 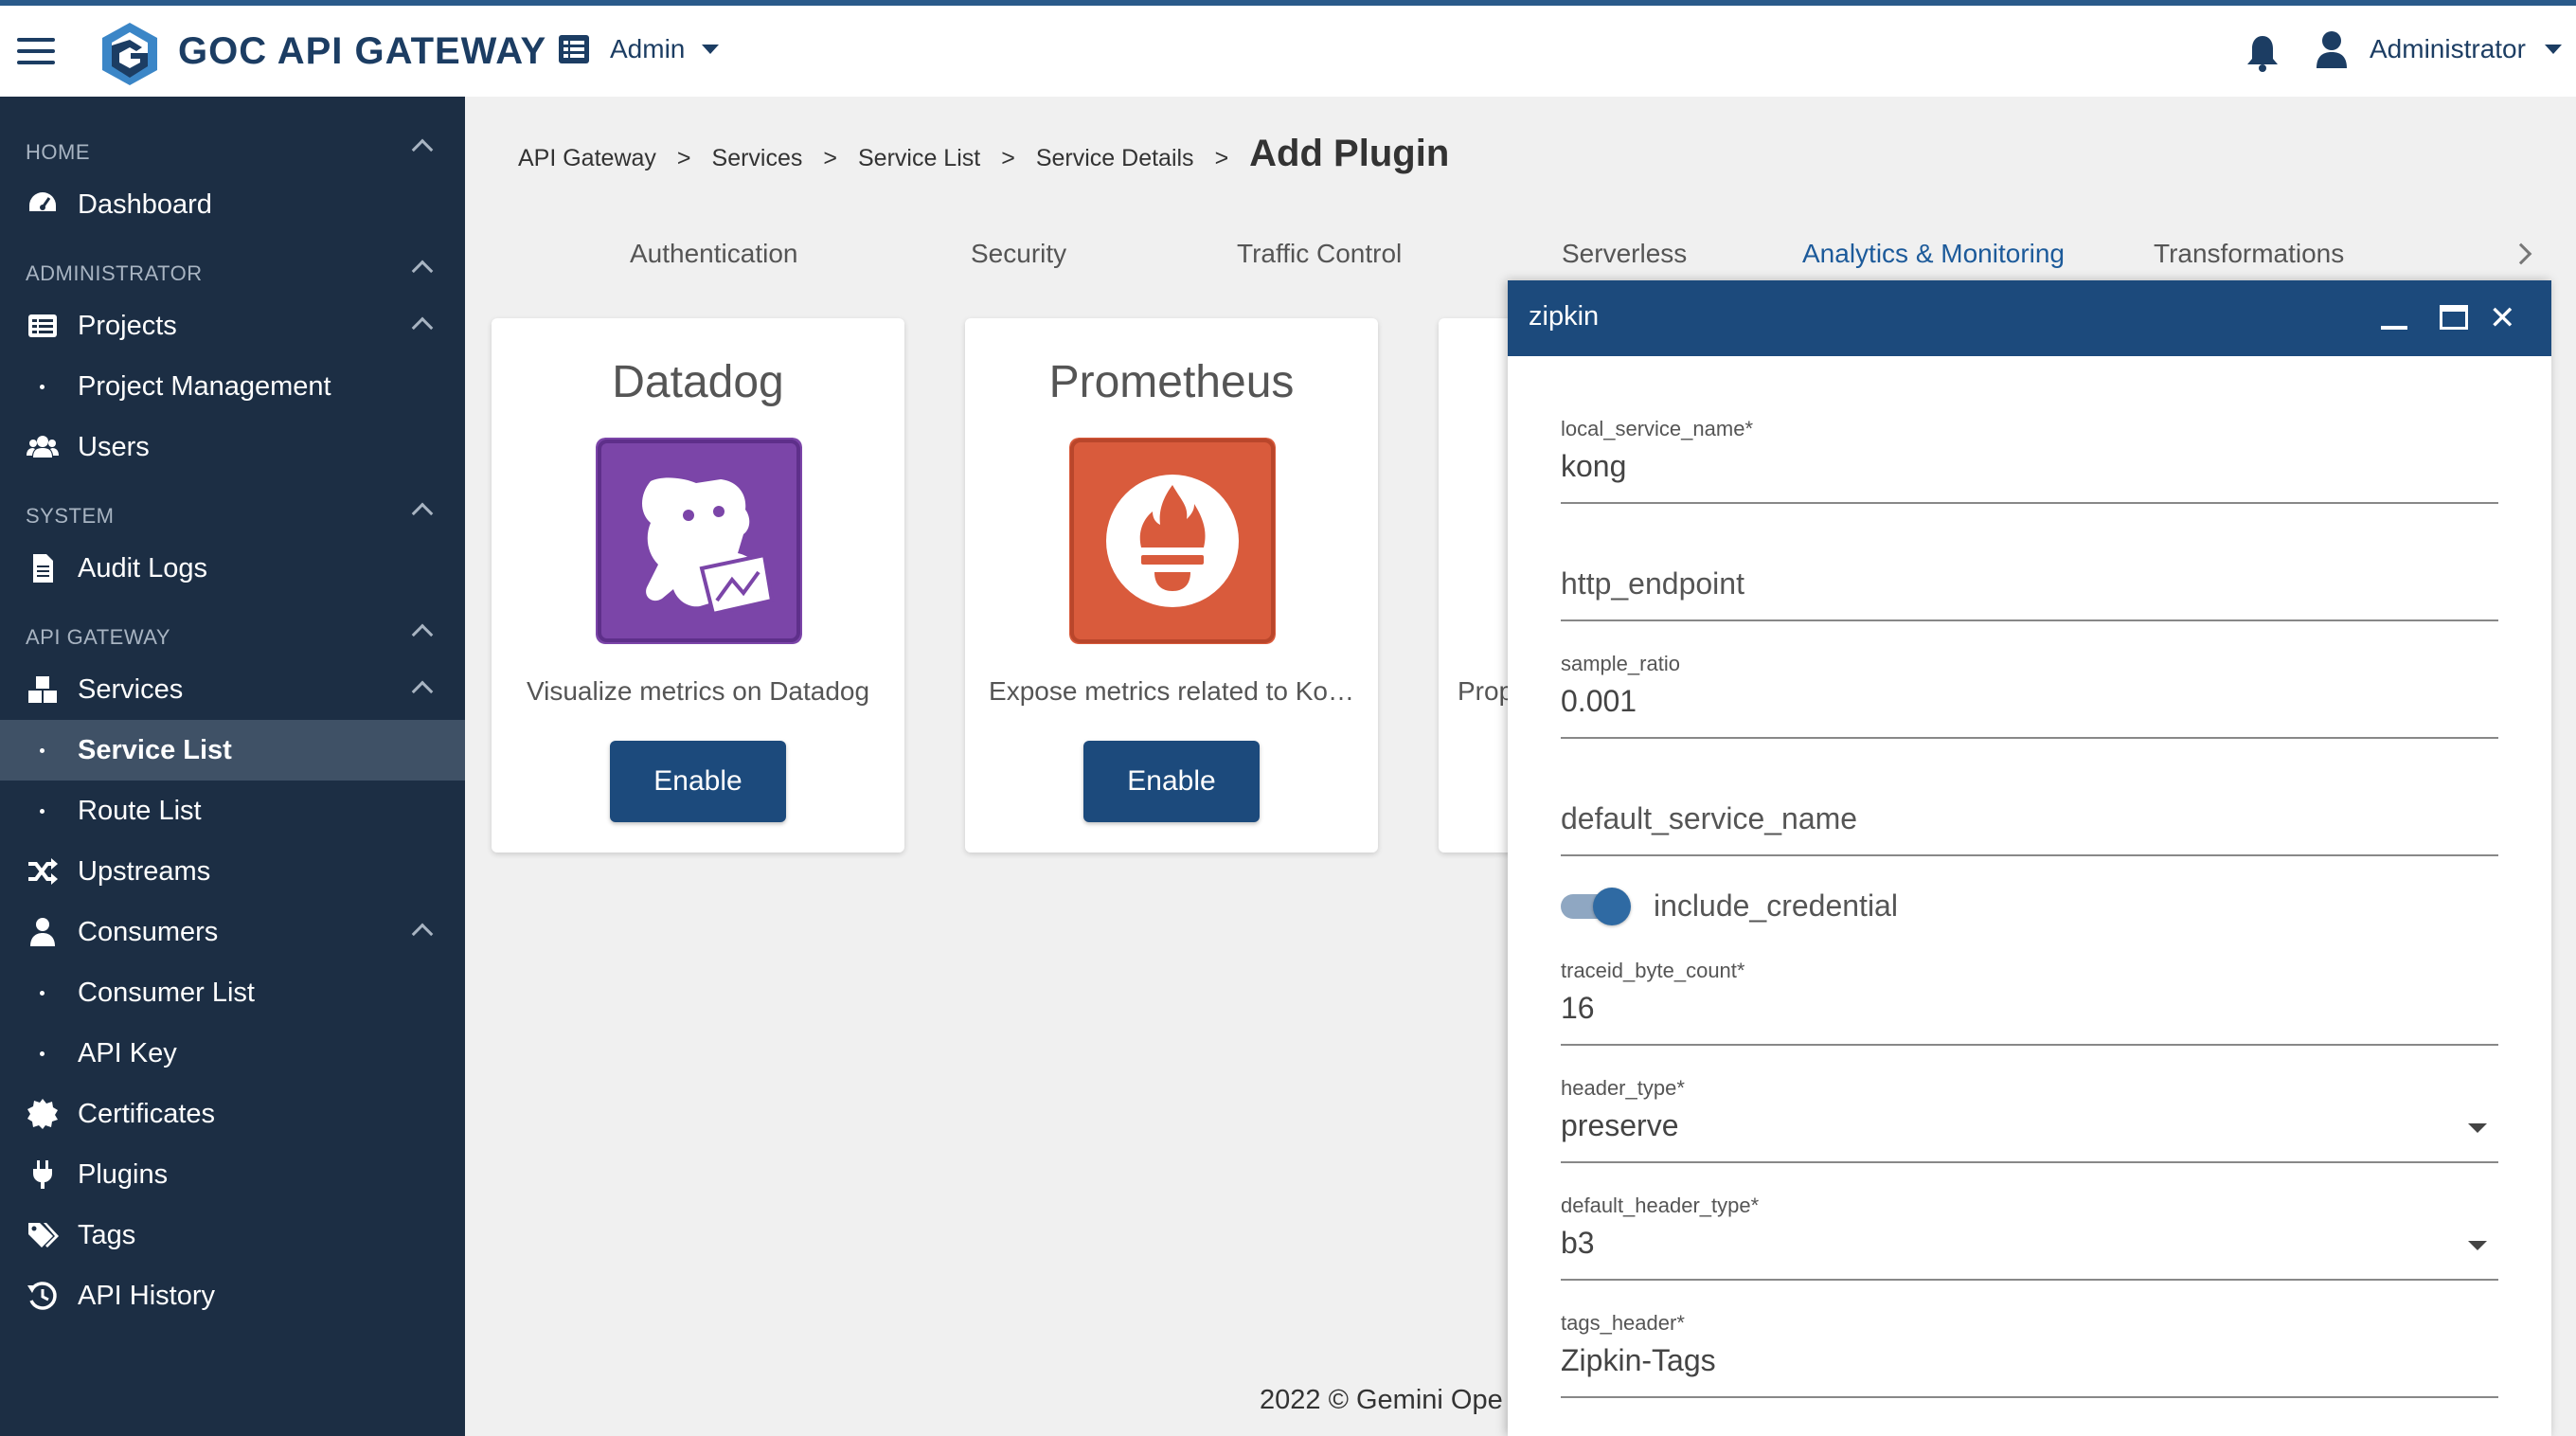 What do you see at coordinates (232, 1053) in the screenshot?
I see `sidebar-item-api-key: API Key` at bounding box center [232, 1053].